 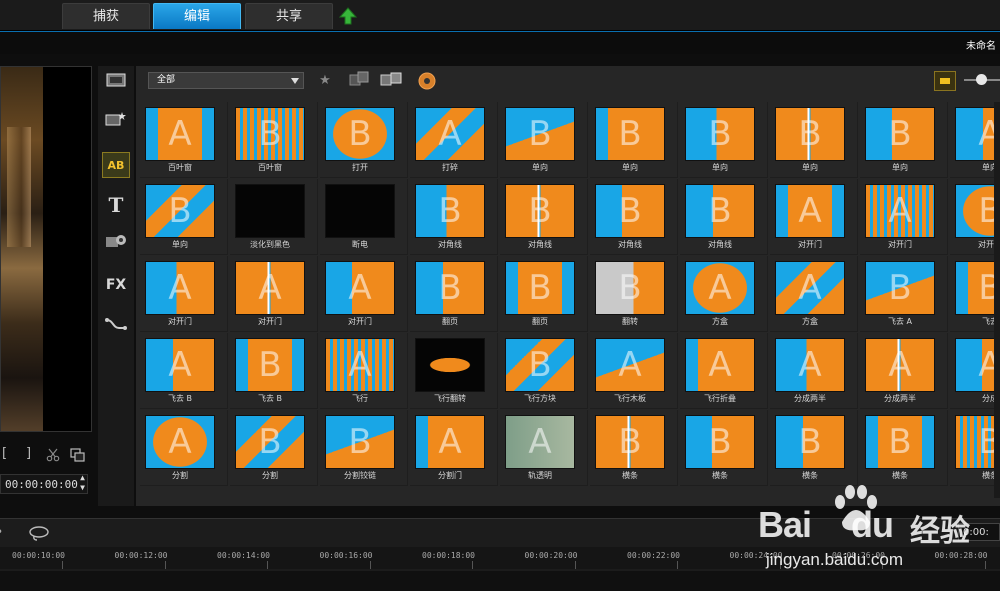 I want to click on graphics-icon, so click(x=116, y=245).